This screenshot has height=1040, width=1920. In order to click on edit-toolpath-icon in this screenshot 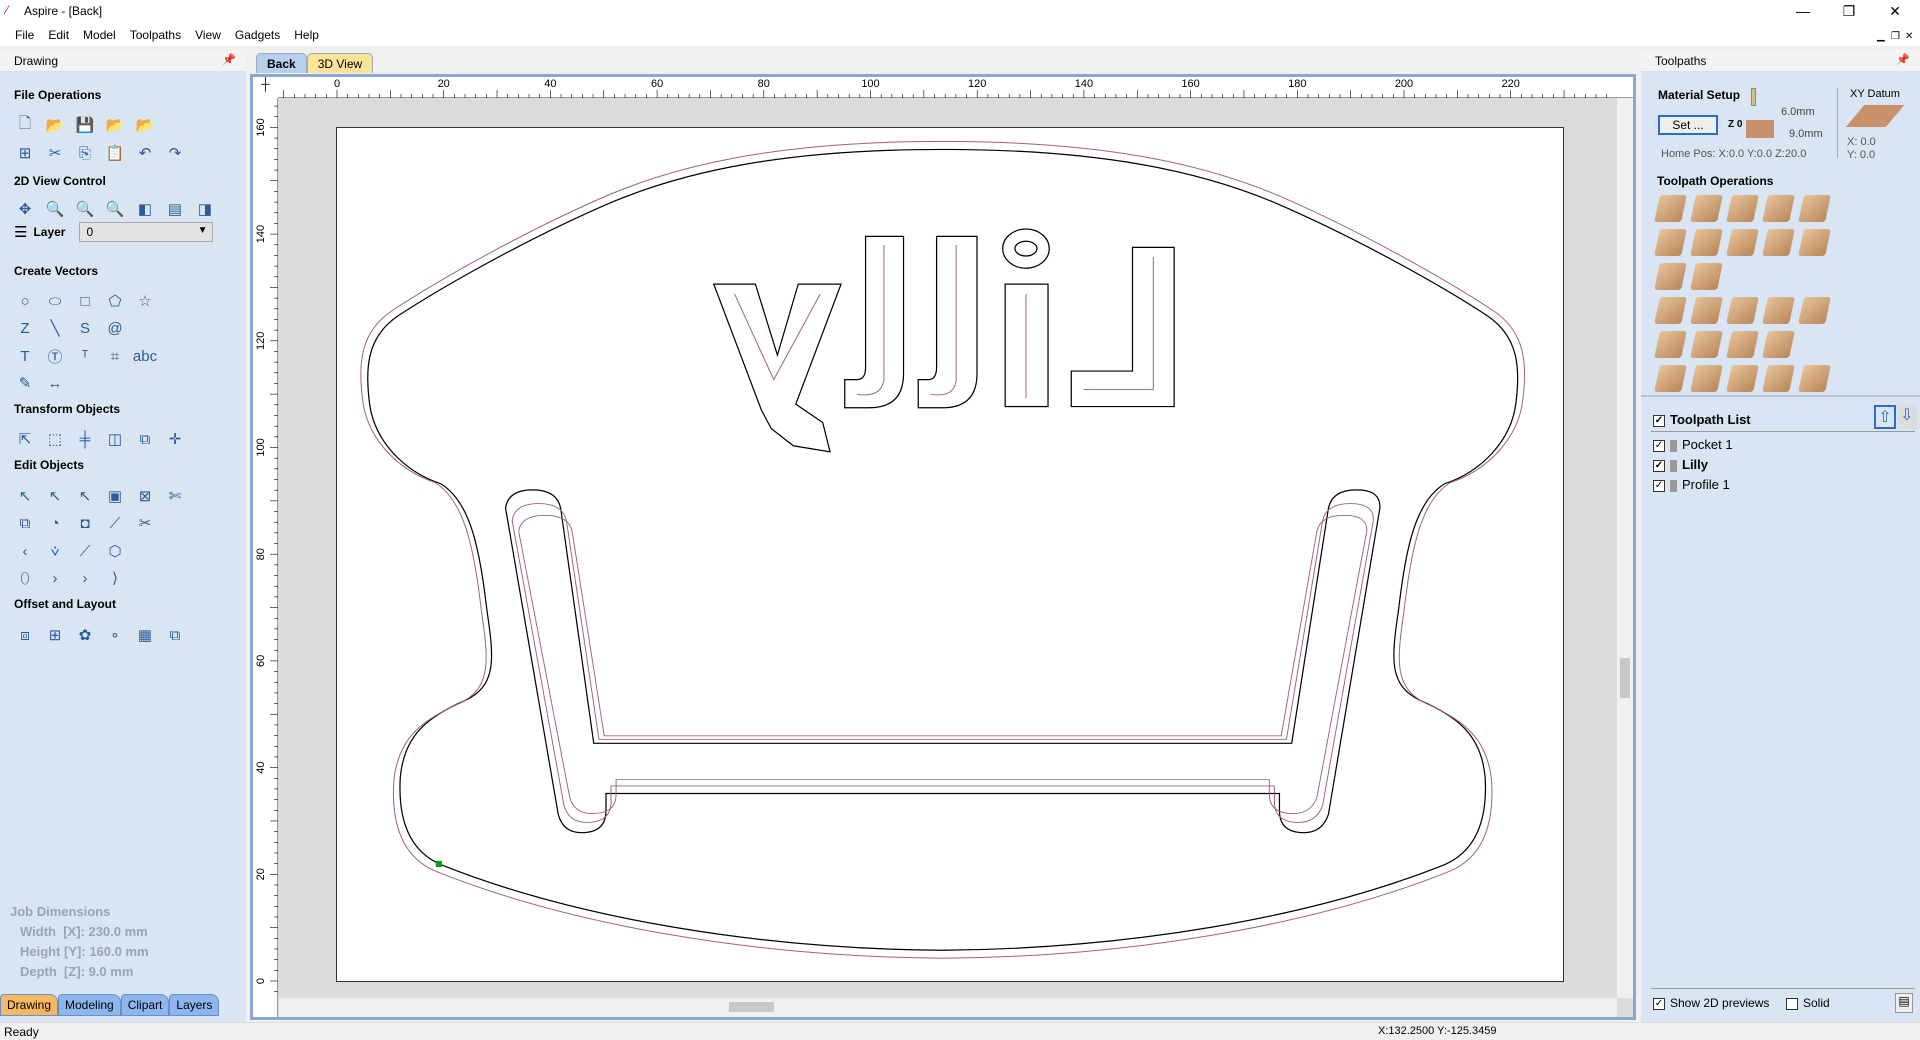, I will do `click(1706, 310)`.